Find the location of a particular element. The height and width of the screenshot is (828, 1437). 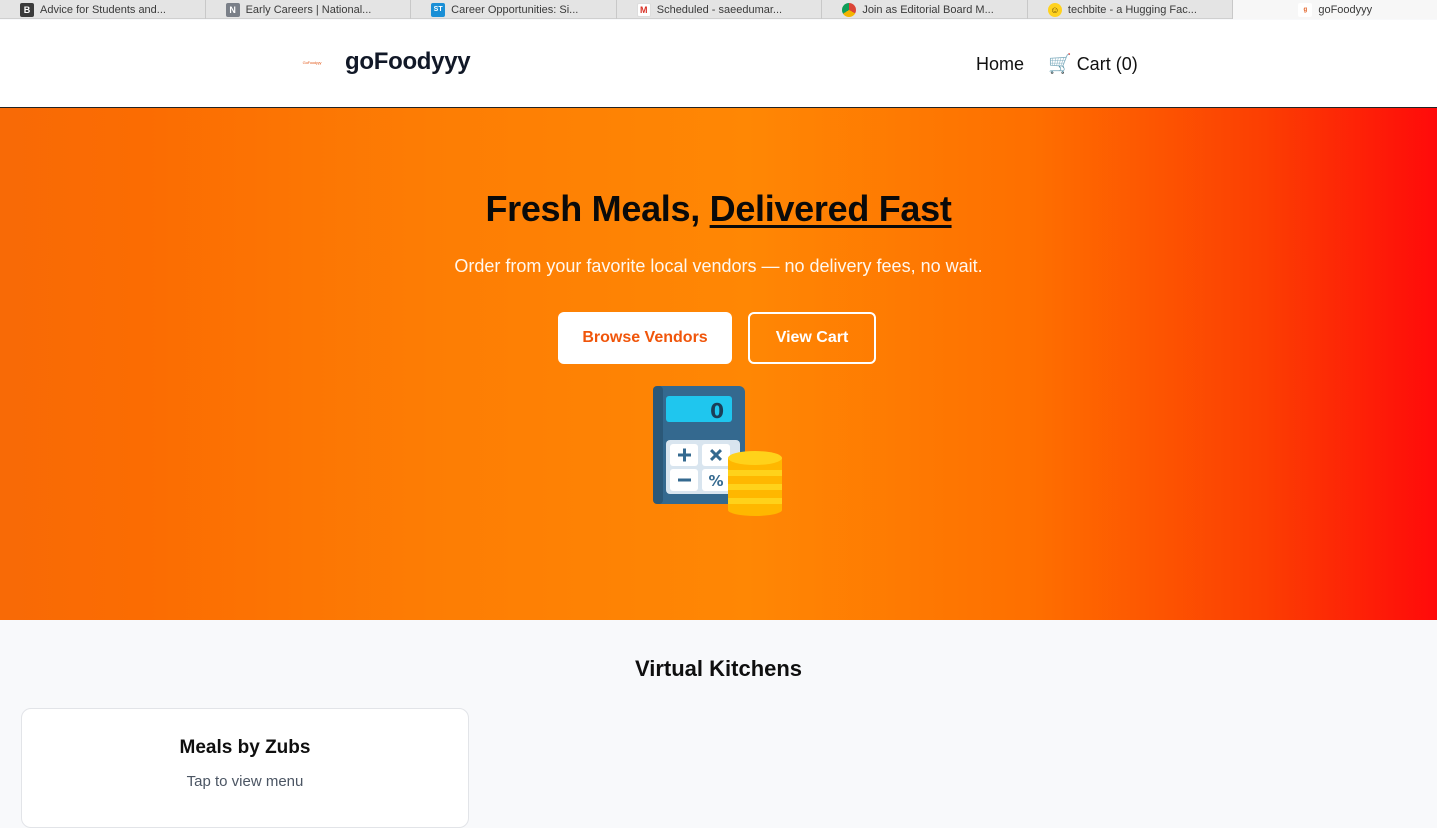

gmail-icon: M is located at coordinates (643, 9).